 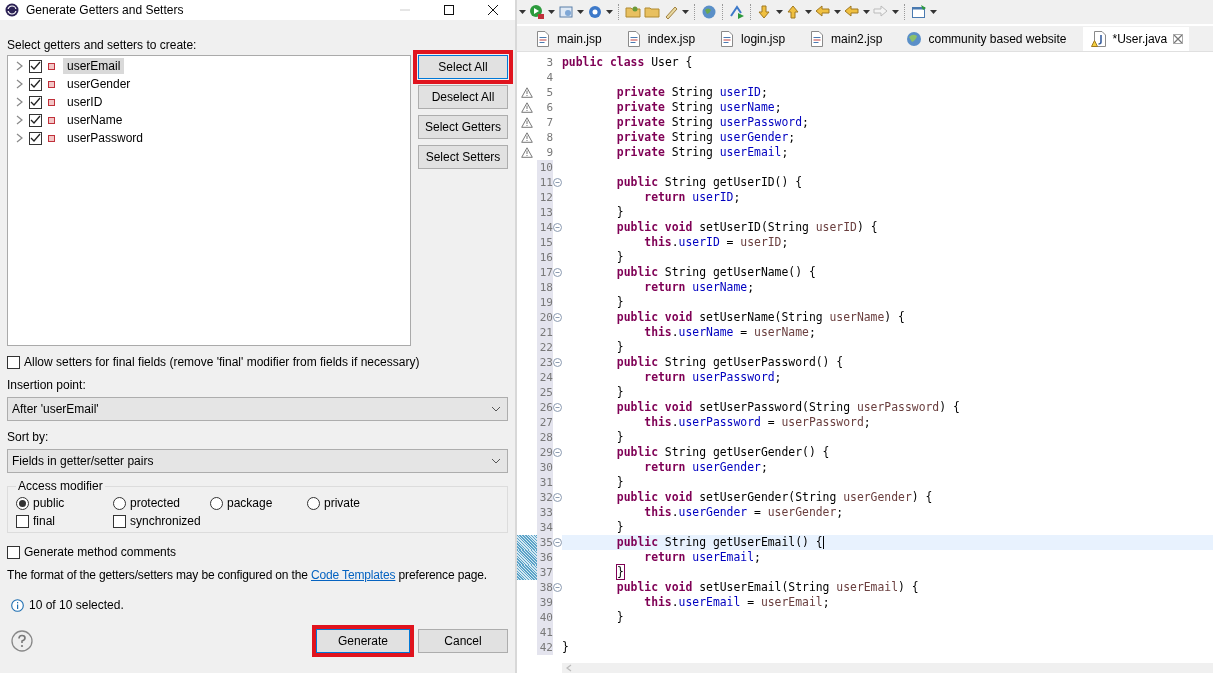 What do you see at coordinates (774, 497) in the screenshot?
I see `code-line: public void setUserGender(String userGender) {` at bounding box center [774, 497].